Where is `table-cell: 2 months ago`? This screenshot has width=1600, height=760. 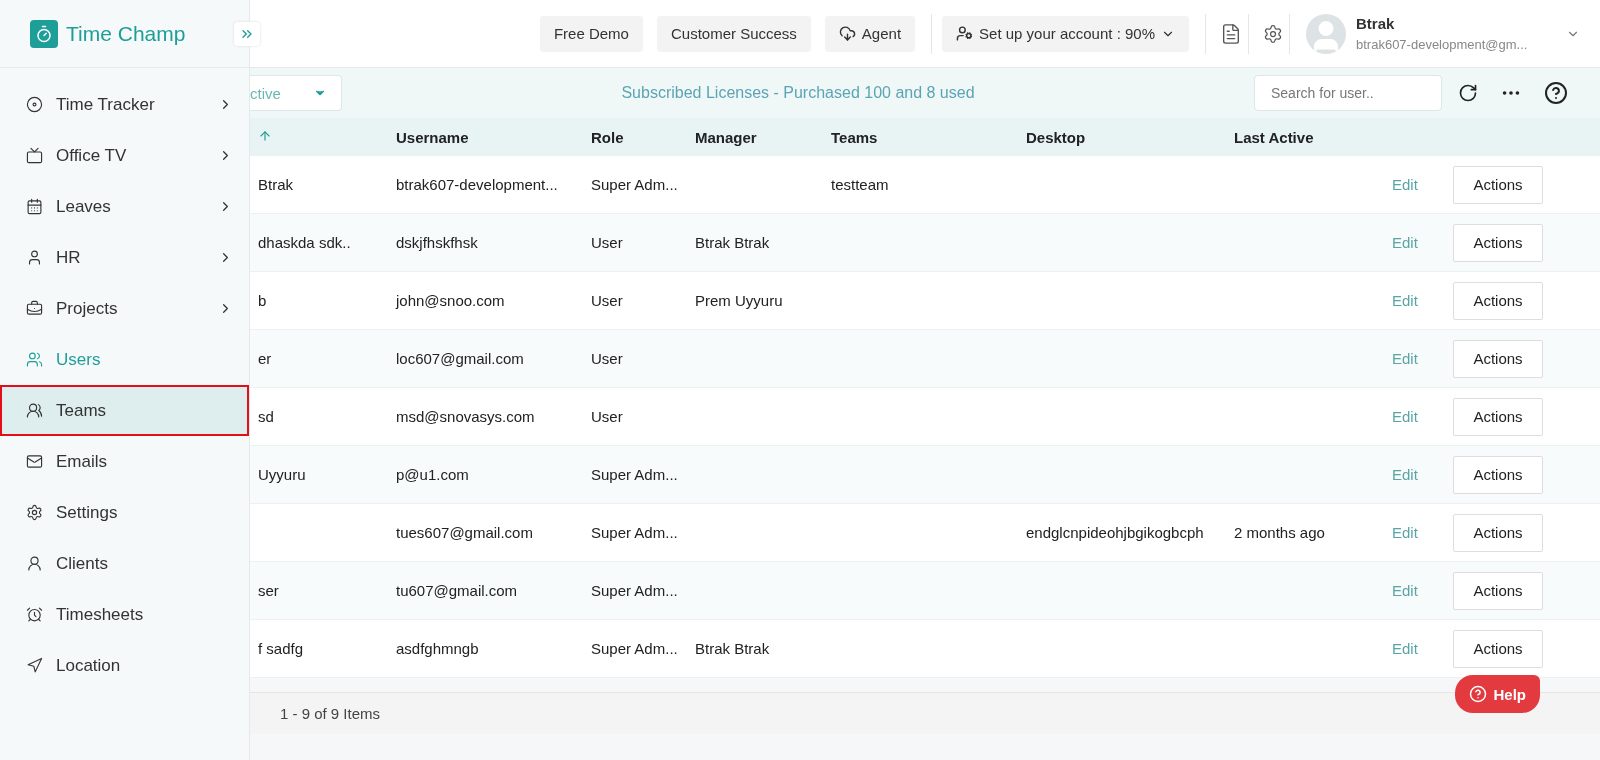 table-cell: 2 months ago is located at coordinates (1279, 532).